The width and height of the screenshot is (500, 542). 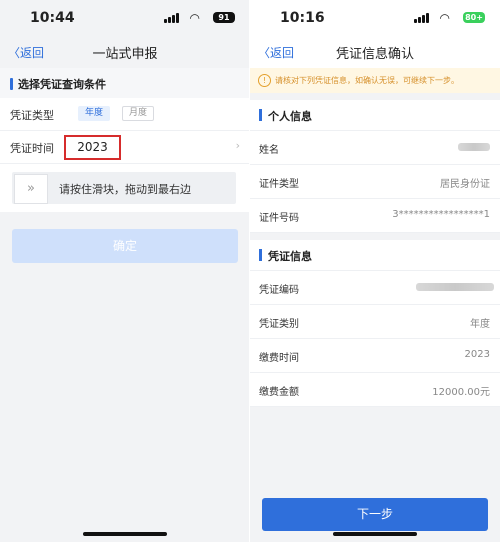 I want to click on voucher-code-row: 凭证编码, so click(x=375, y=288).